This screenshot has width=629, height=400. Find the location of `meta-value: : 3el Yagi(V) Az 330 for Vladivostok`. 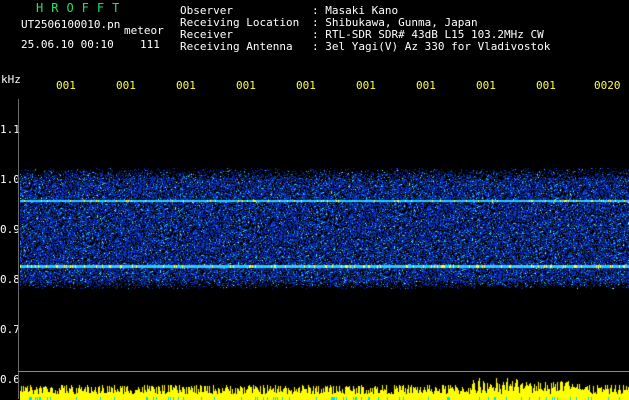

meta-value: : 3el Yagi(V) Az 330 for Vladivostok is located at coordinates (431, 46).